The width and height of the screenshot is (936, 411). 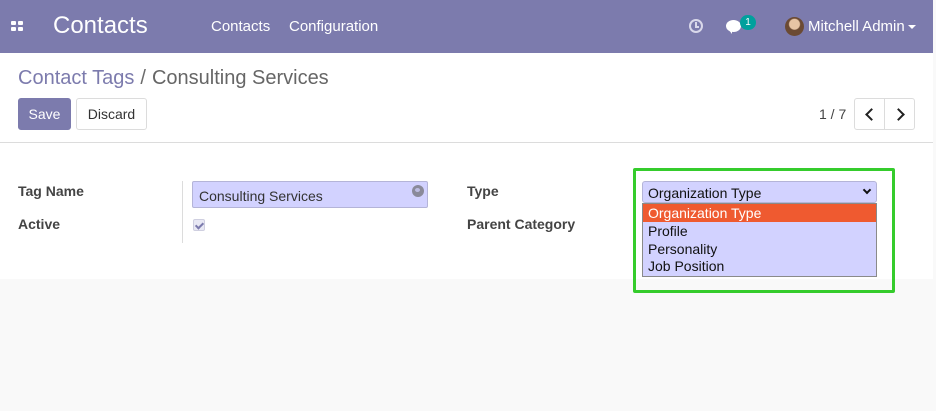 I want to click on pager-next-button, so click(x=899, y=114).